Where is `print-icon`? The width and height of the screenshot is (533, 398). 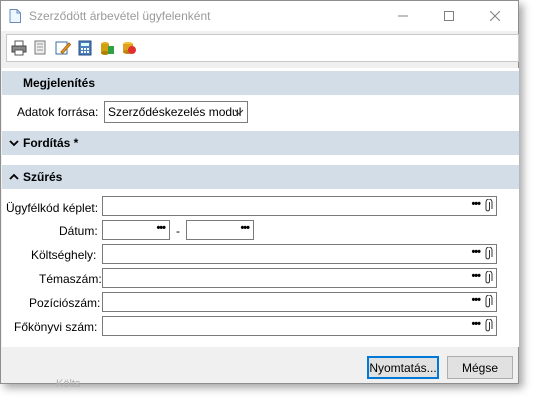
print-icon is located at coordinates (19, 48).